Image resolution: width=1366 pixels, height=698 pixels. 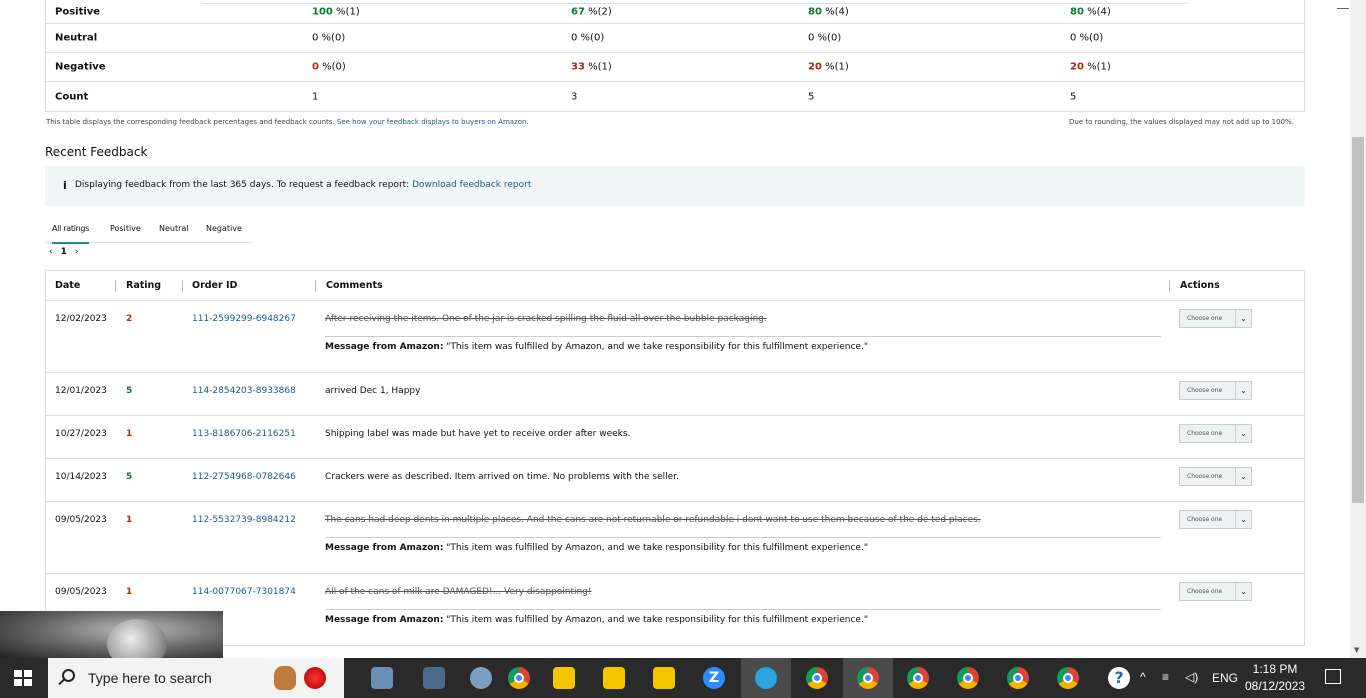 I want to click on page-scrollbar: ▼, so click(x=1358, y=329).